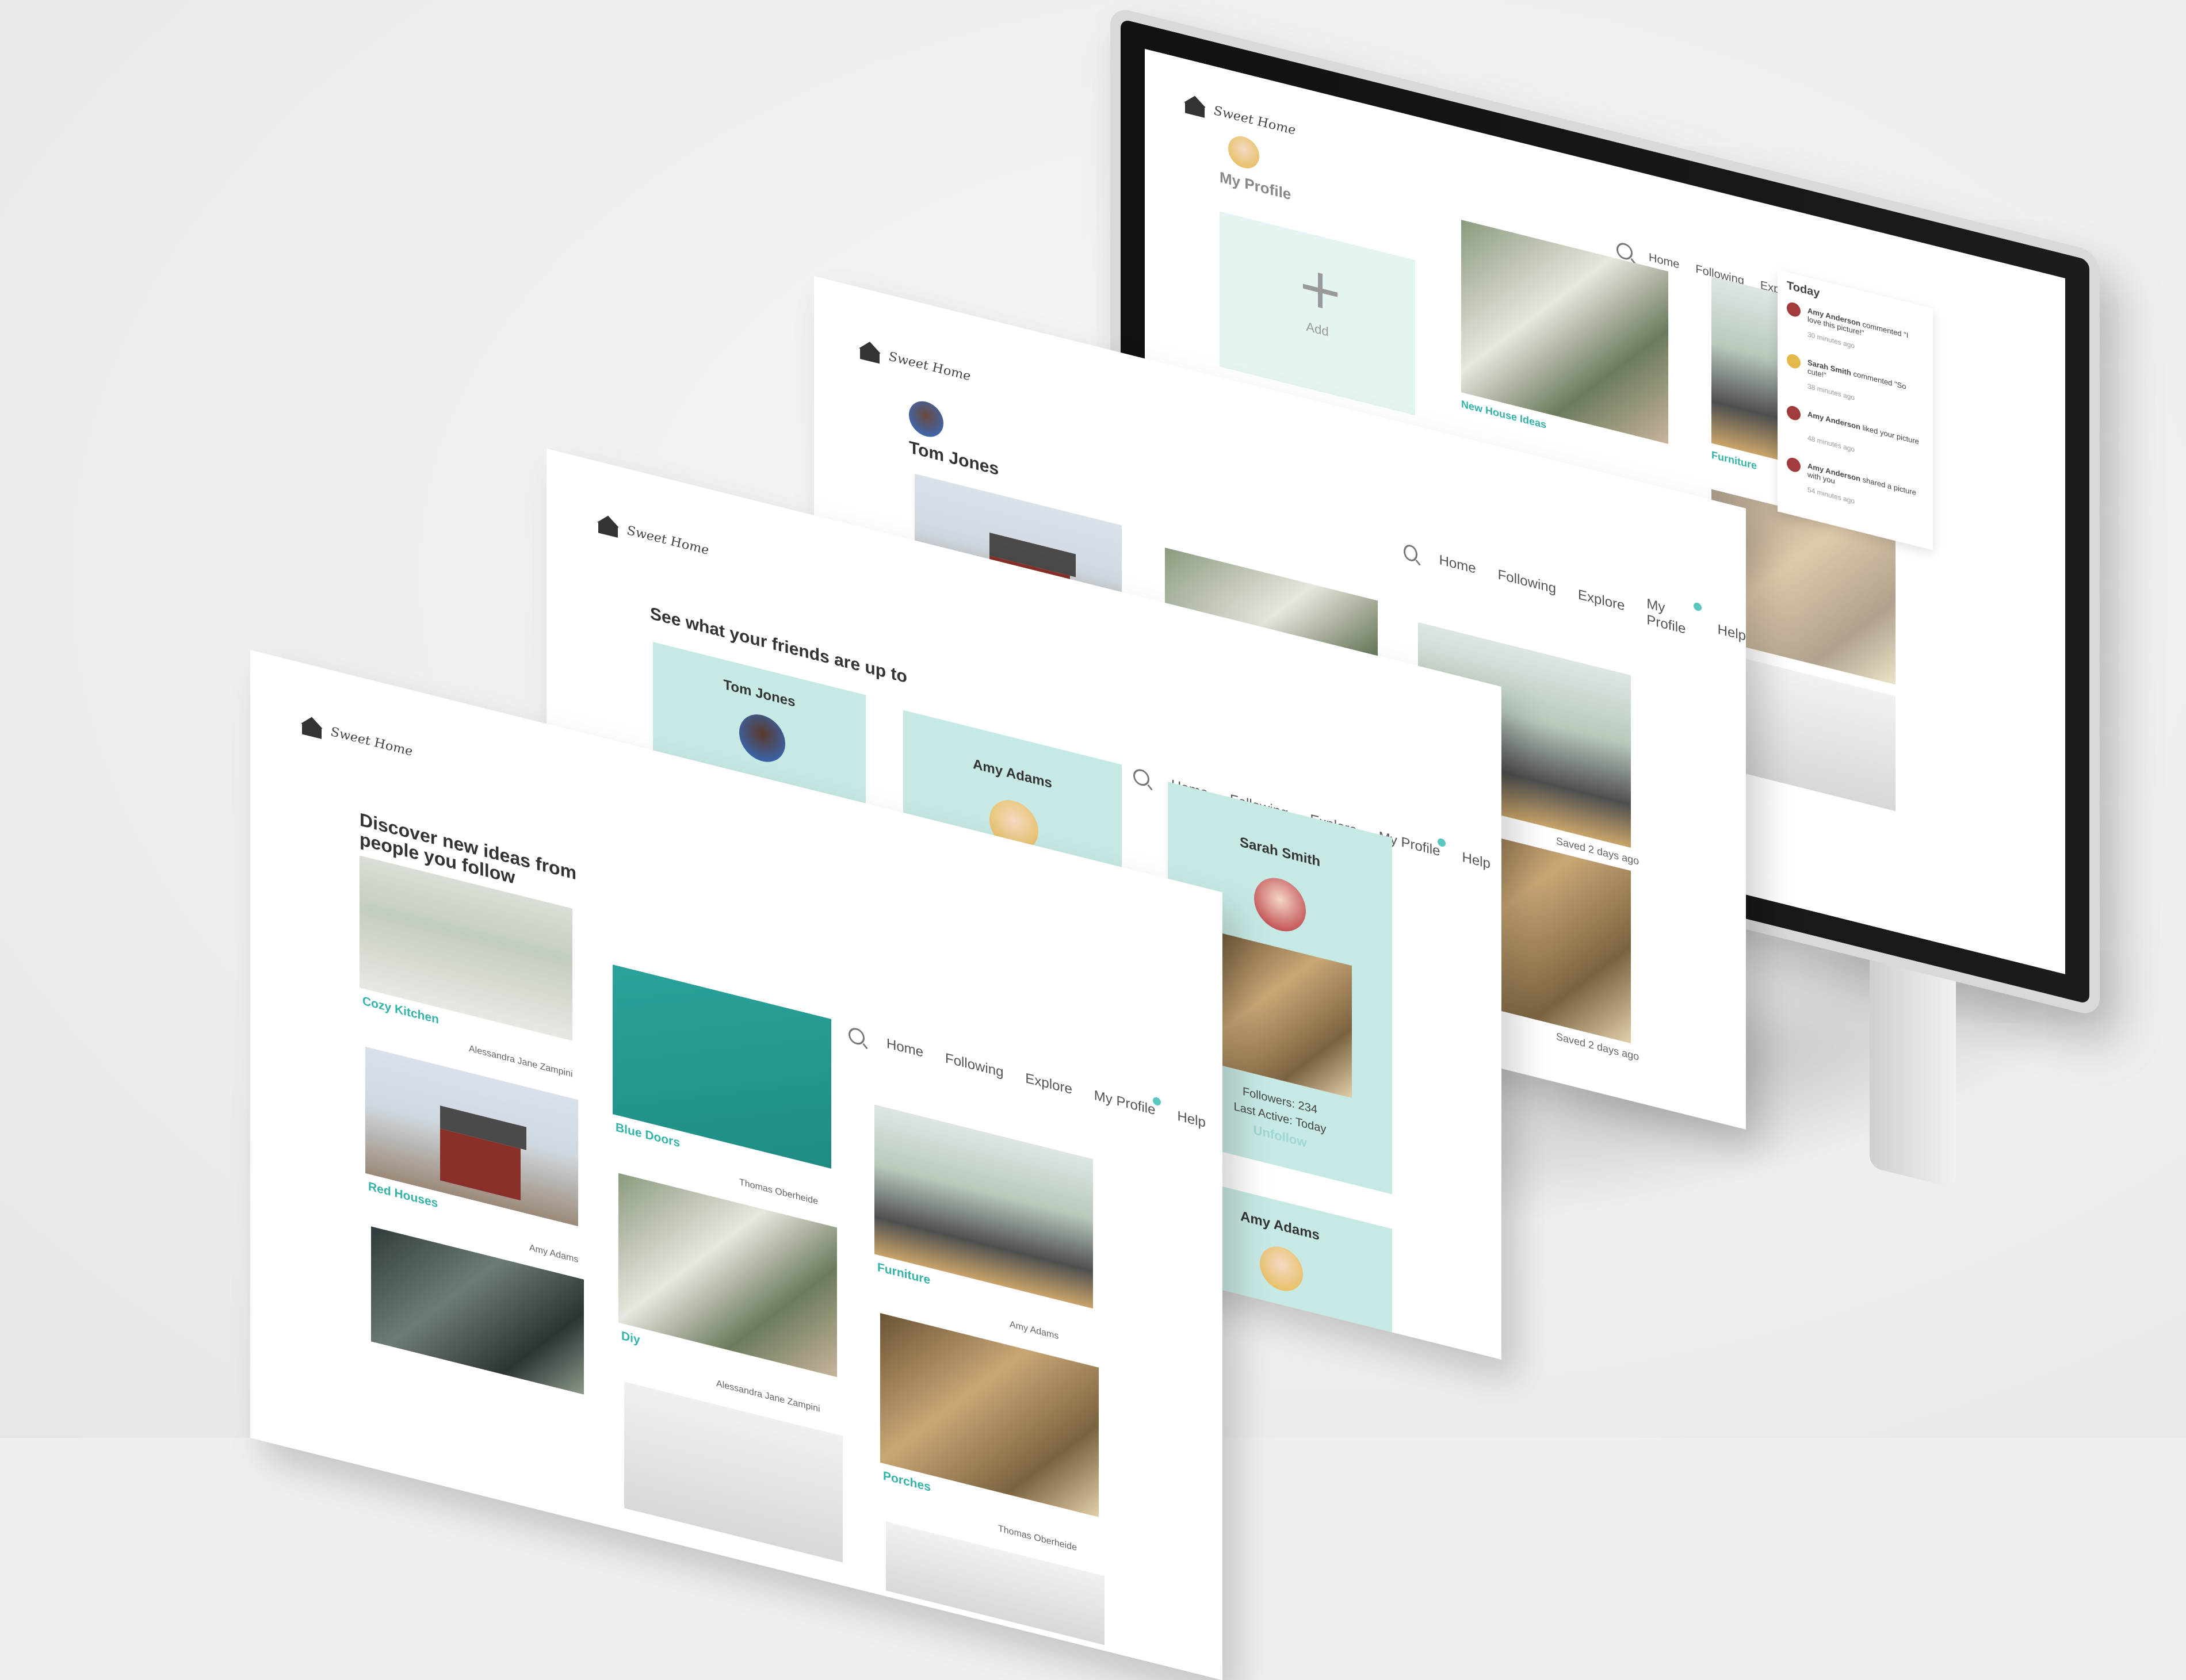 This screenshot has height=1680, width=2186. What do you see at coordinates (630, 1338) in the screenshot?
I see `pin-caption: Diy` at bounding box center [630, 1338].